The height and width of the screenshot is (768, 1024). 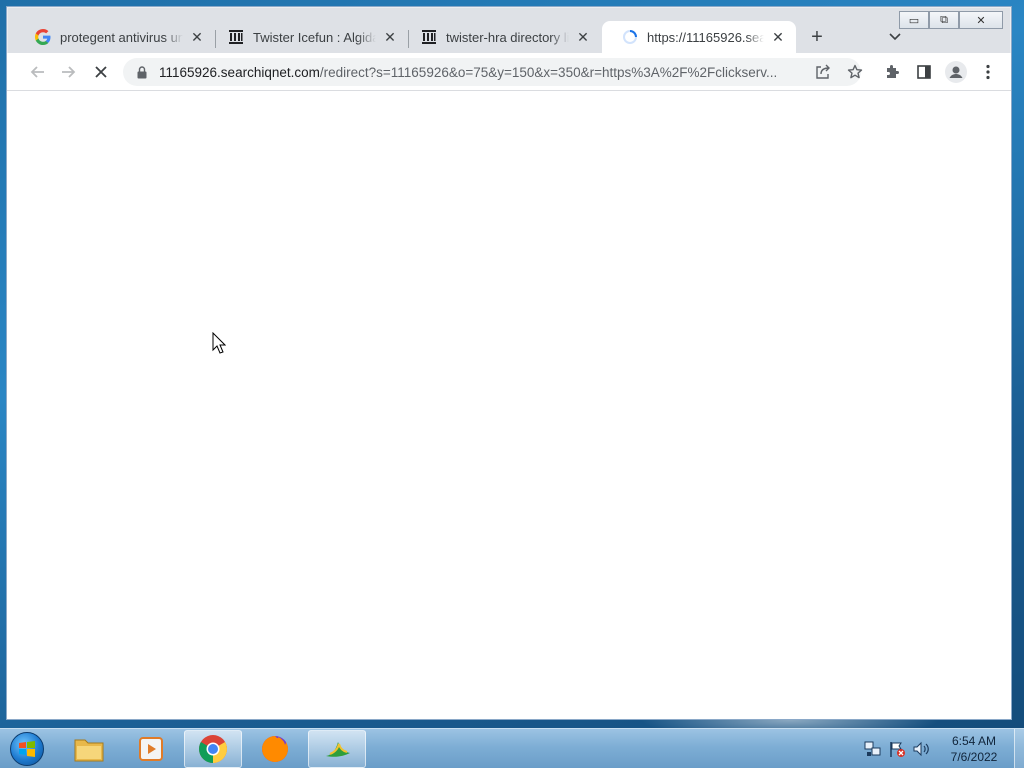 I want to click on side-panel-icon, so click(x=924, y=72).